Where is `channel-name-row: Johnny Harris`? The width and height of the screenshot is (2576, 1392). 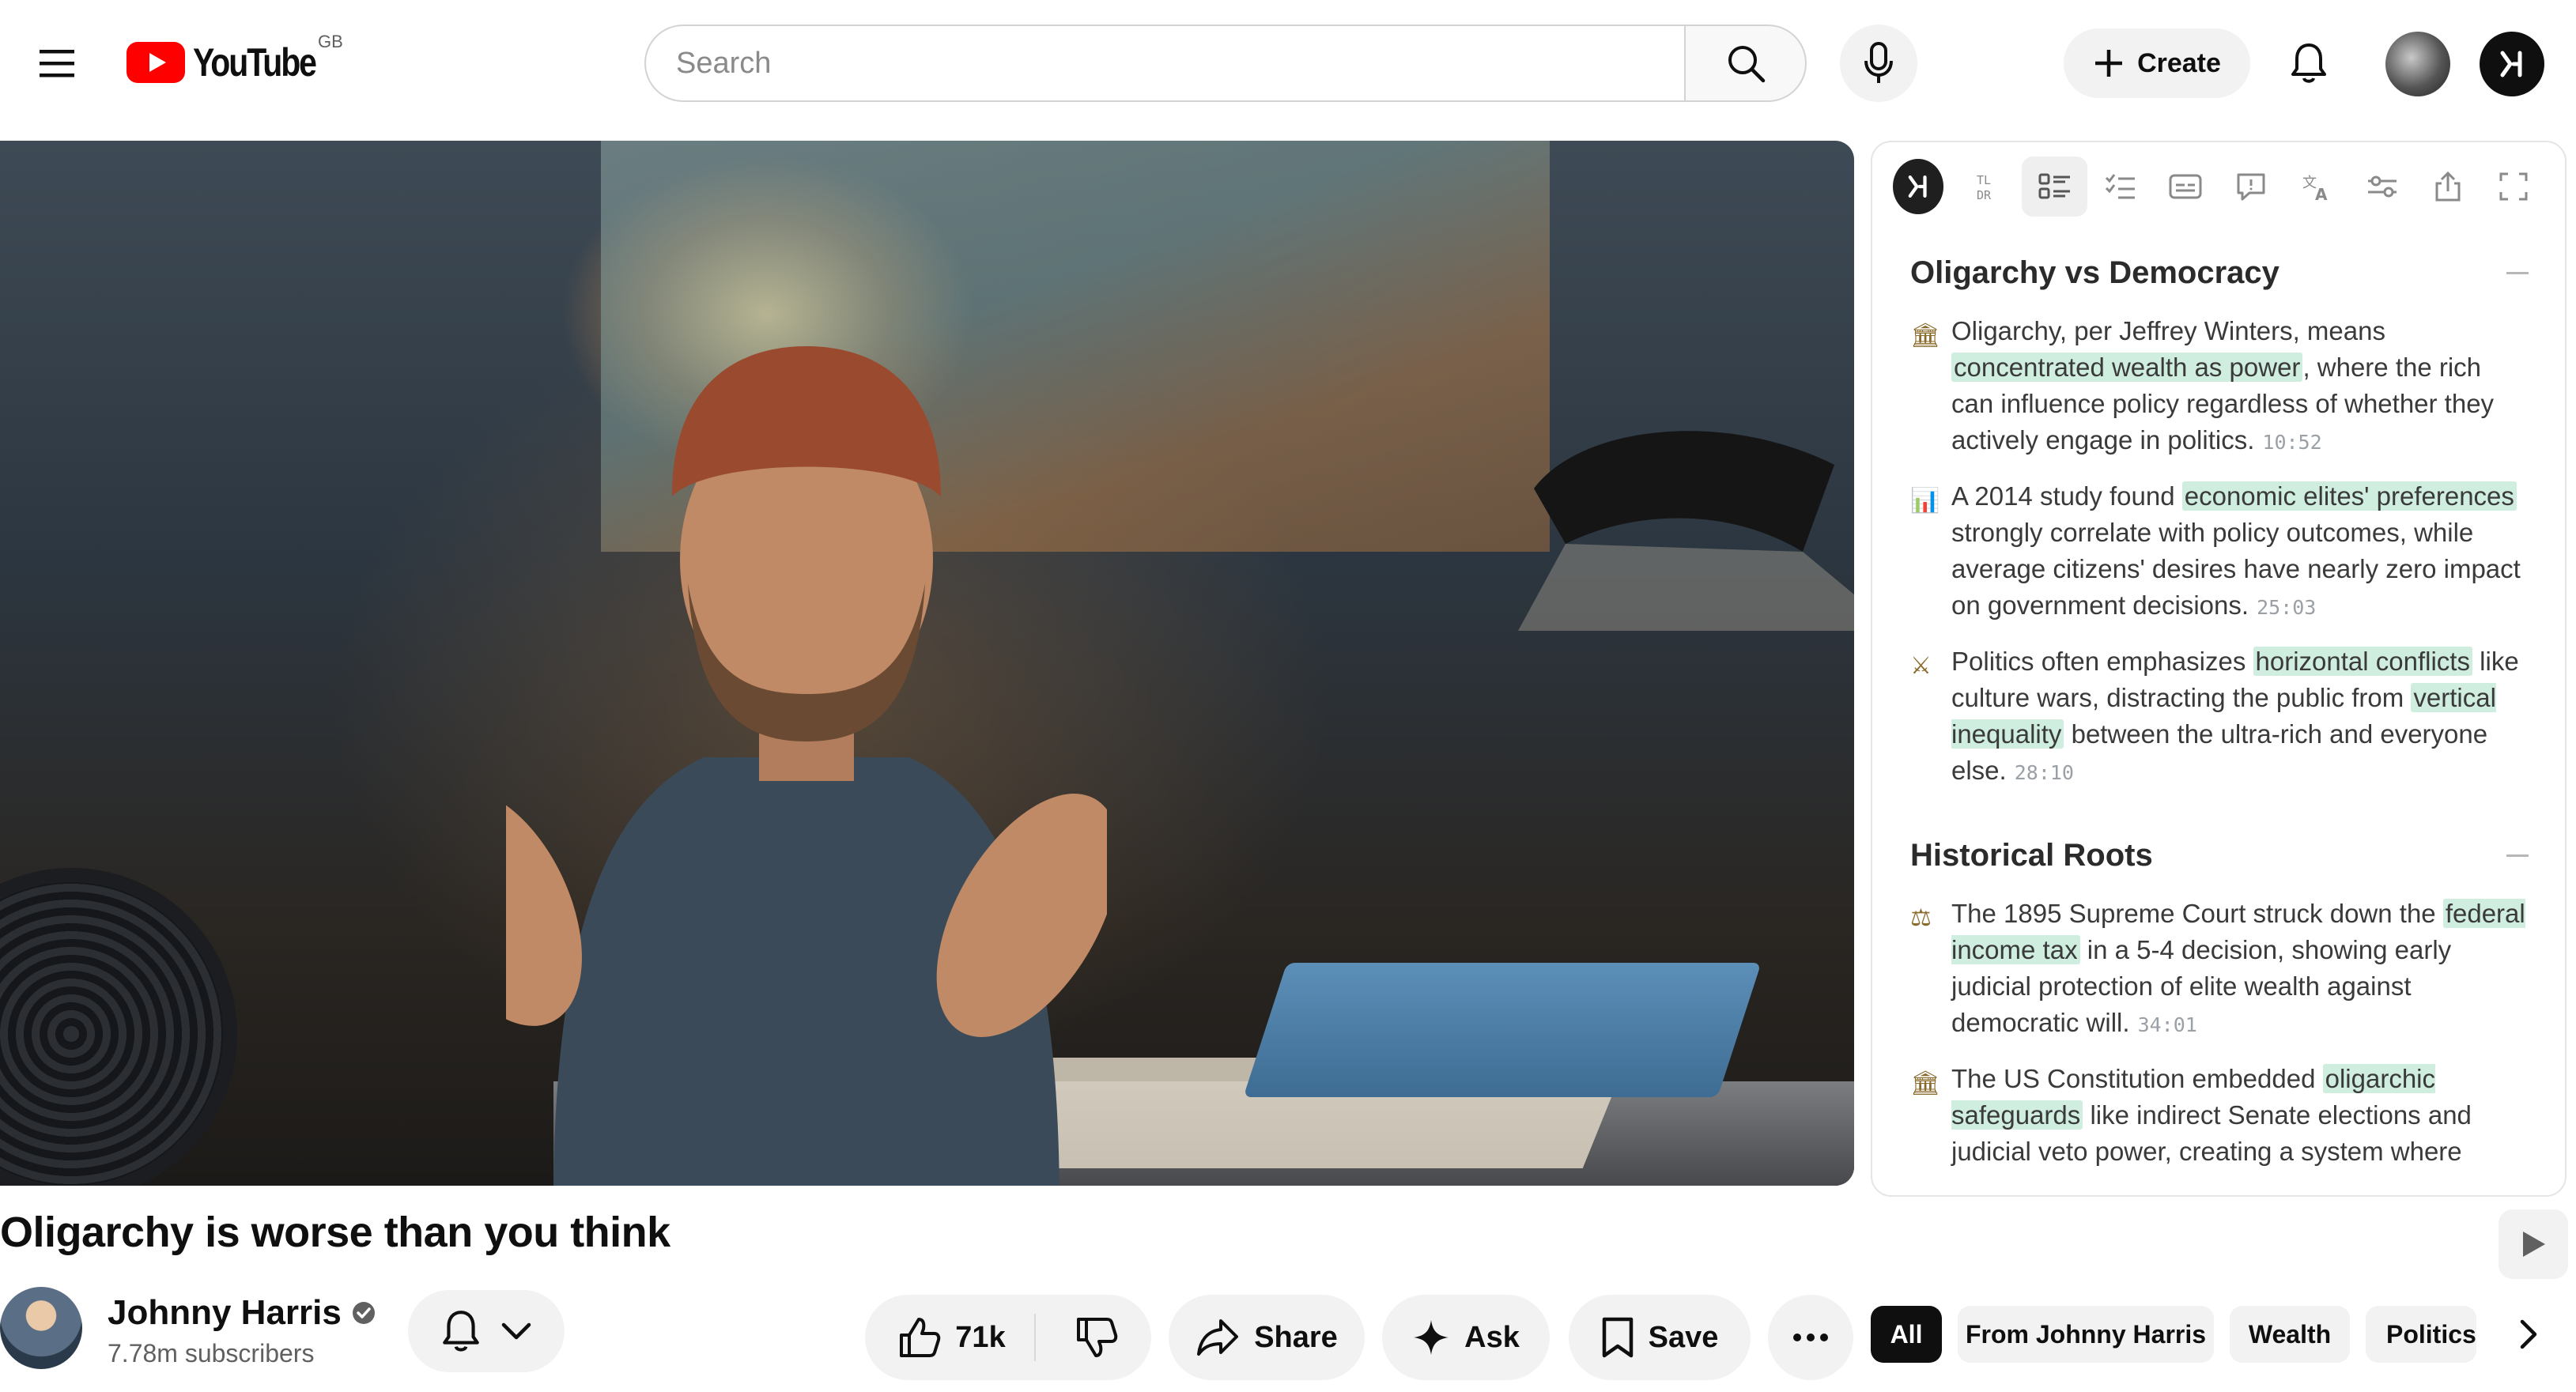 channel-name-row: Johnny Harris is located at coordinates (242, 1313).